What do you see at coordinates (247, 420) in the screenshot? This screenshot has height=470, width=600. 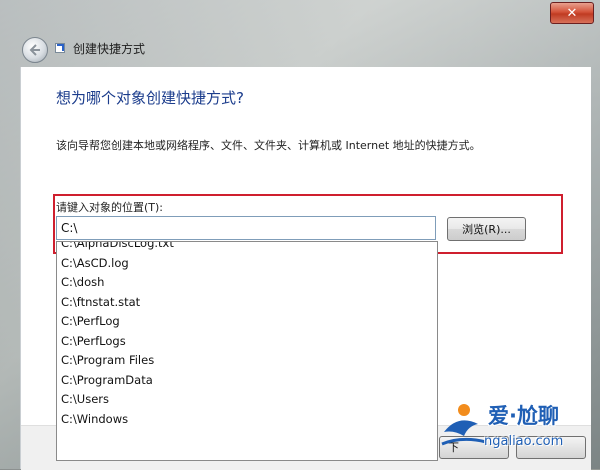 I see `autocomplete-item: C:\Windows` at bounding box center [247, 420].